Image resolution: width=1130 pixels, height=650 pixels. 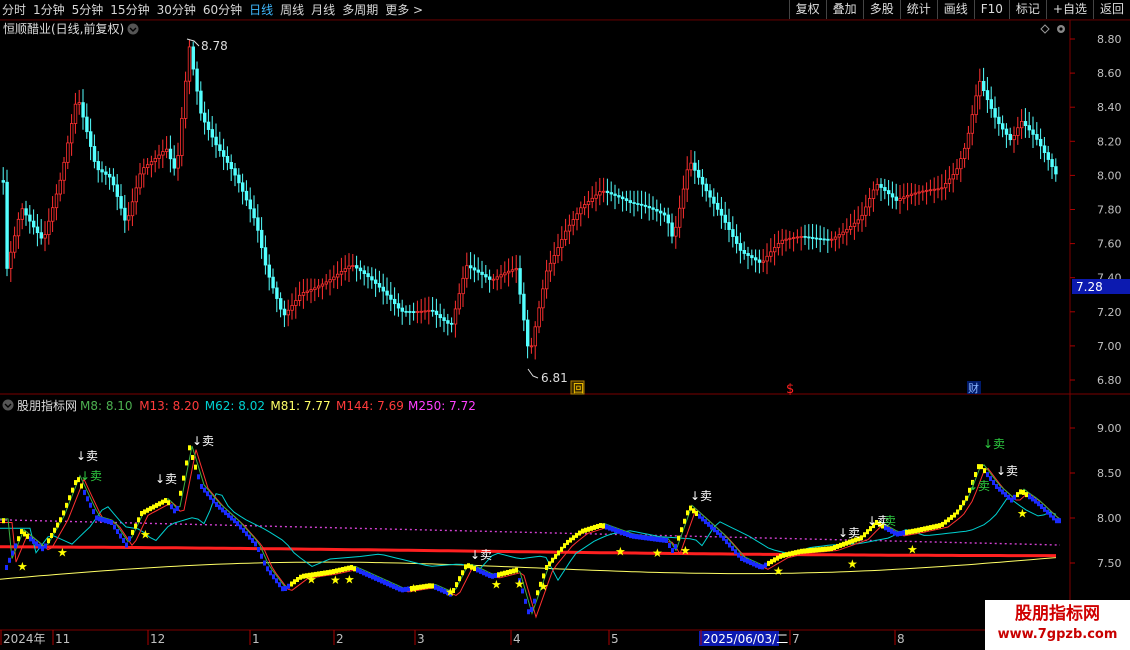 What do you see at coordinates (88, 9) in the screenshot?
I see `period-tab: 5分钟` at bounding box center [88, 9].